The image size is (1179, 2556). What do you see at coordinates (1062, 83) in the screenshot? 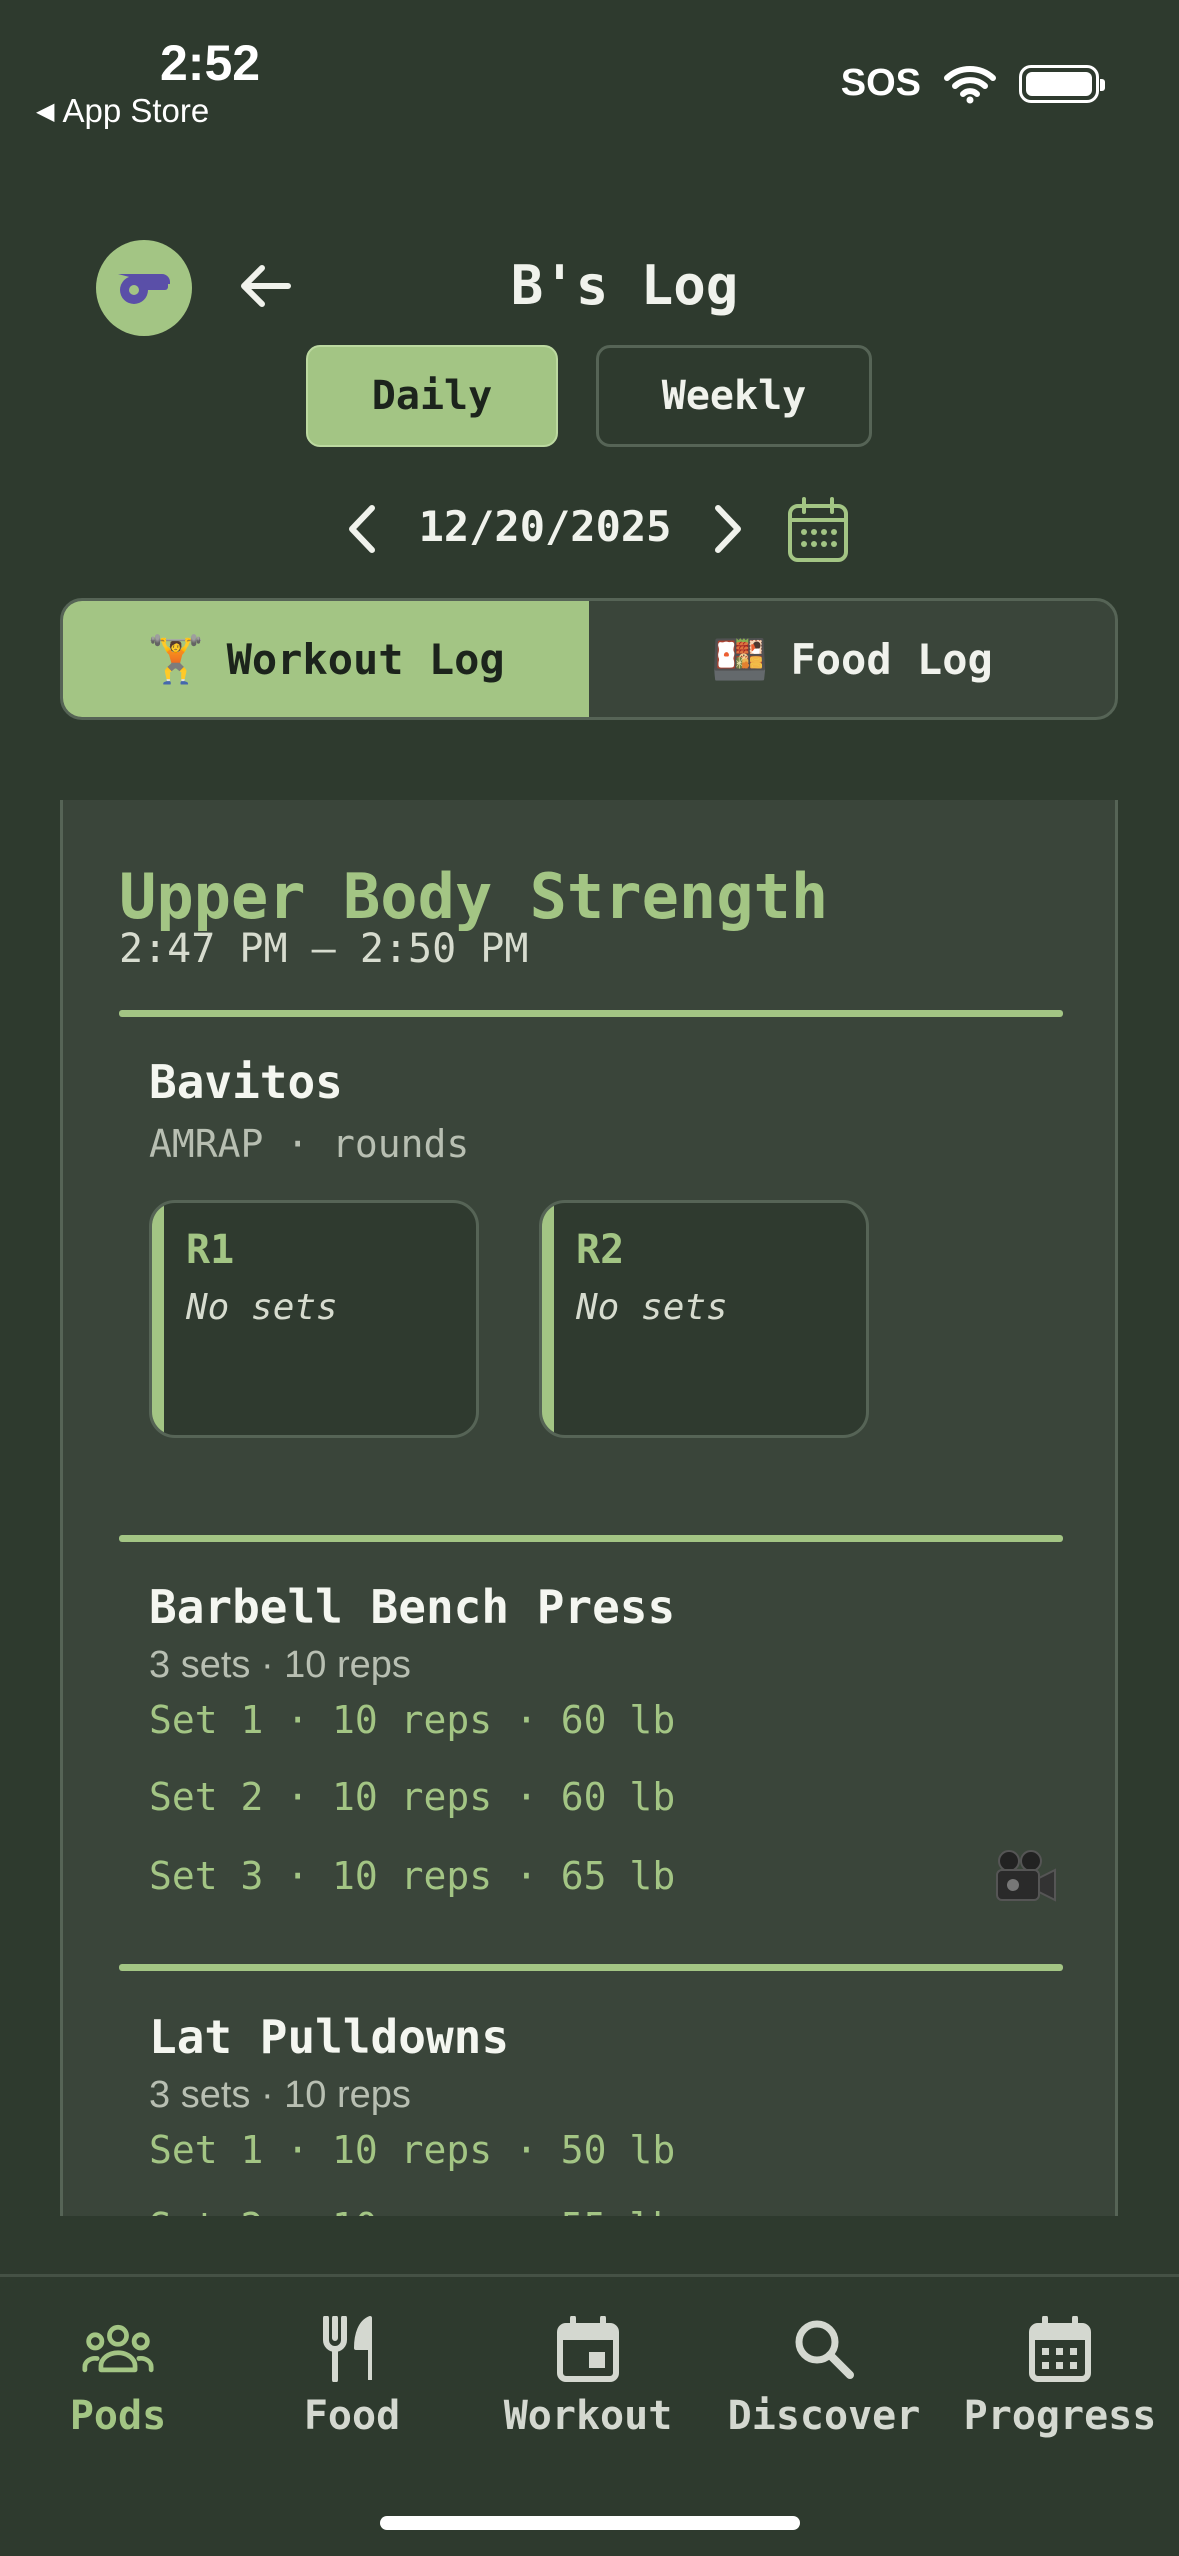
I see `battery-icon` at bounding box center [1062, 83].